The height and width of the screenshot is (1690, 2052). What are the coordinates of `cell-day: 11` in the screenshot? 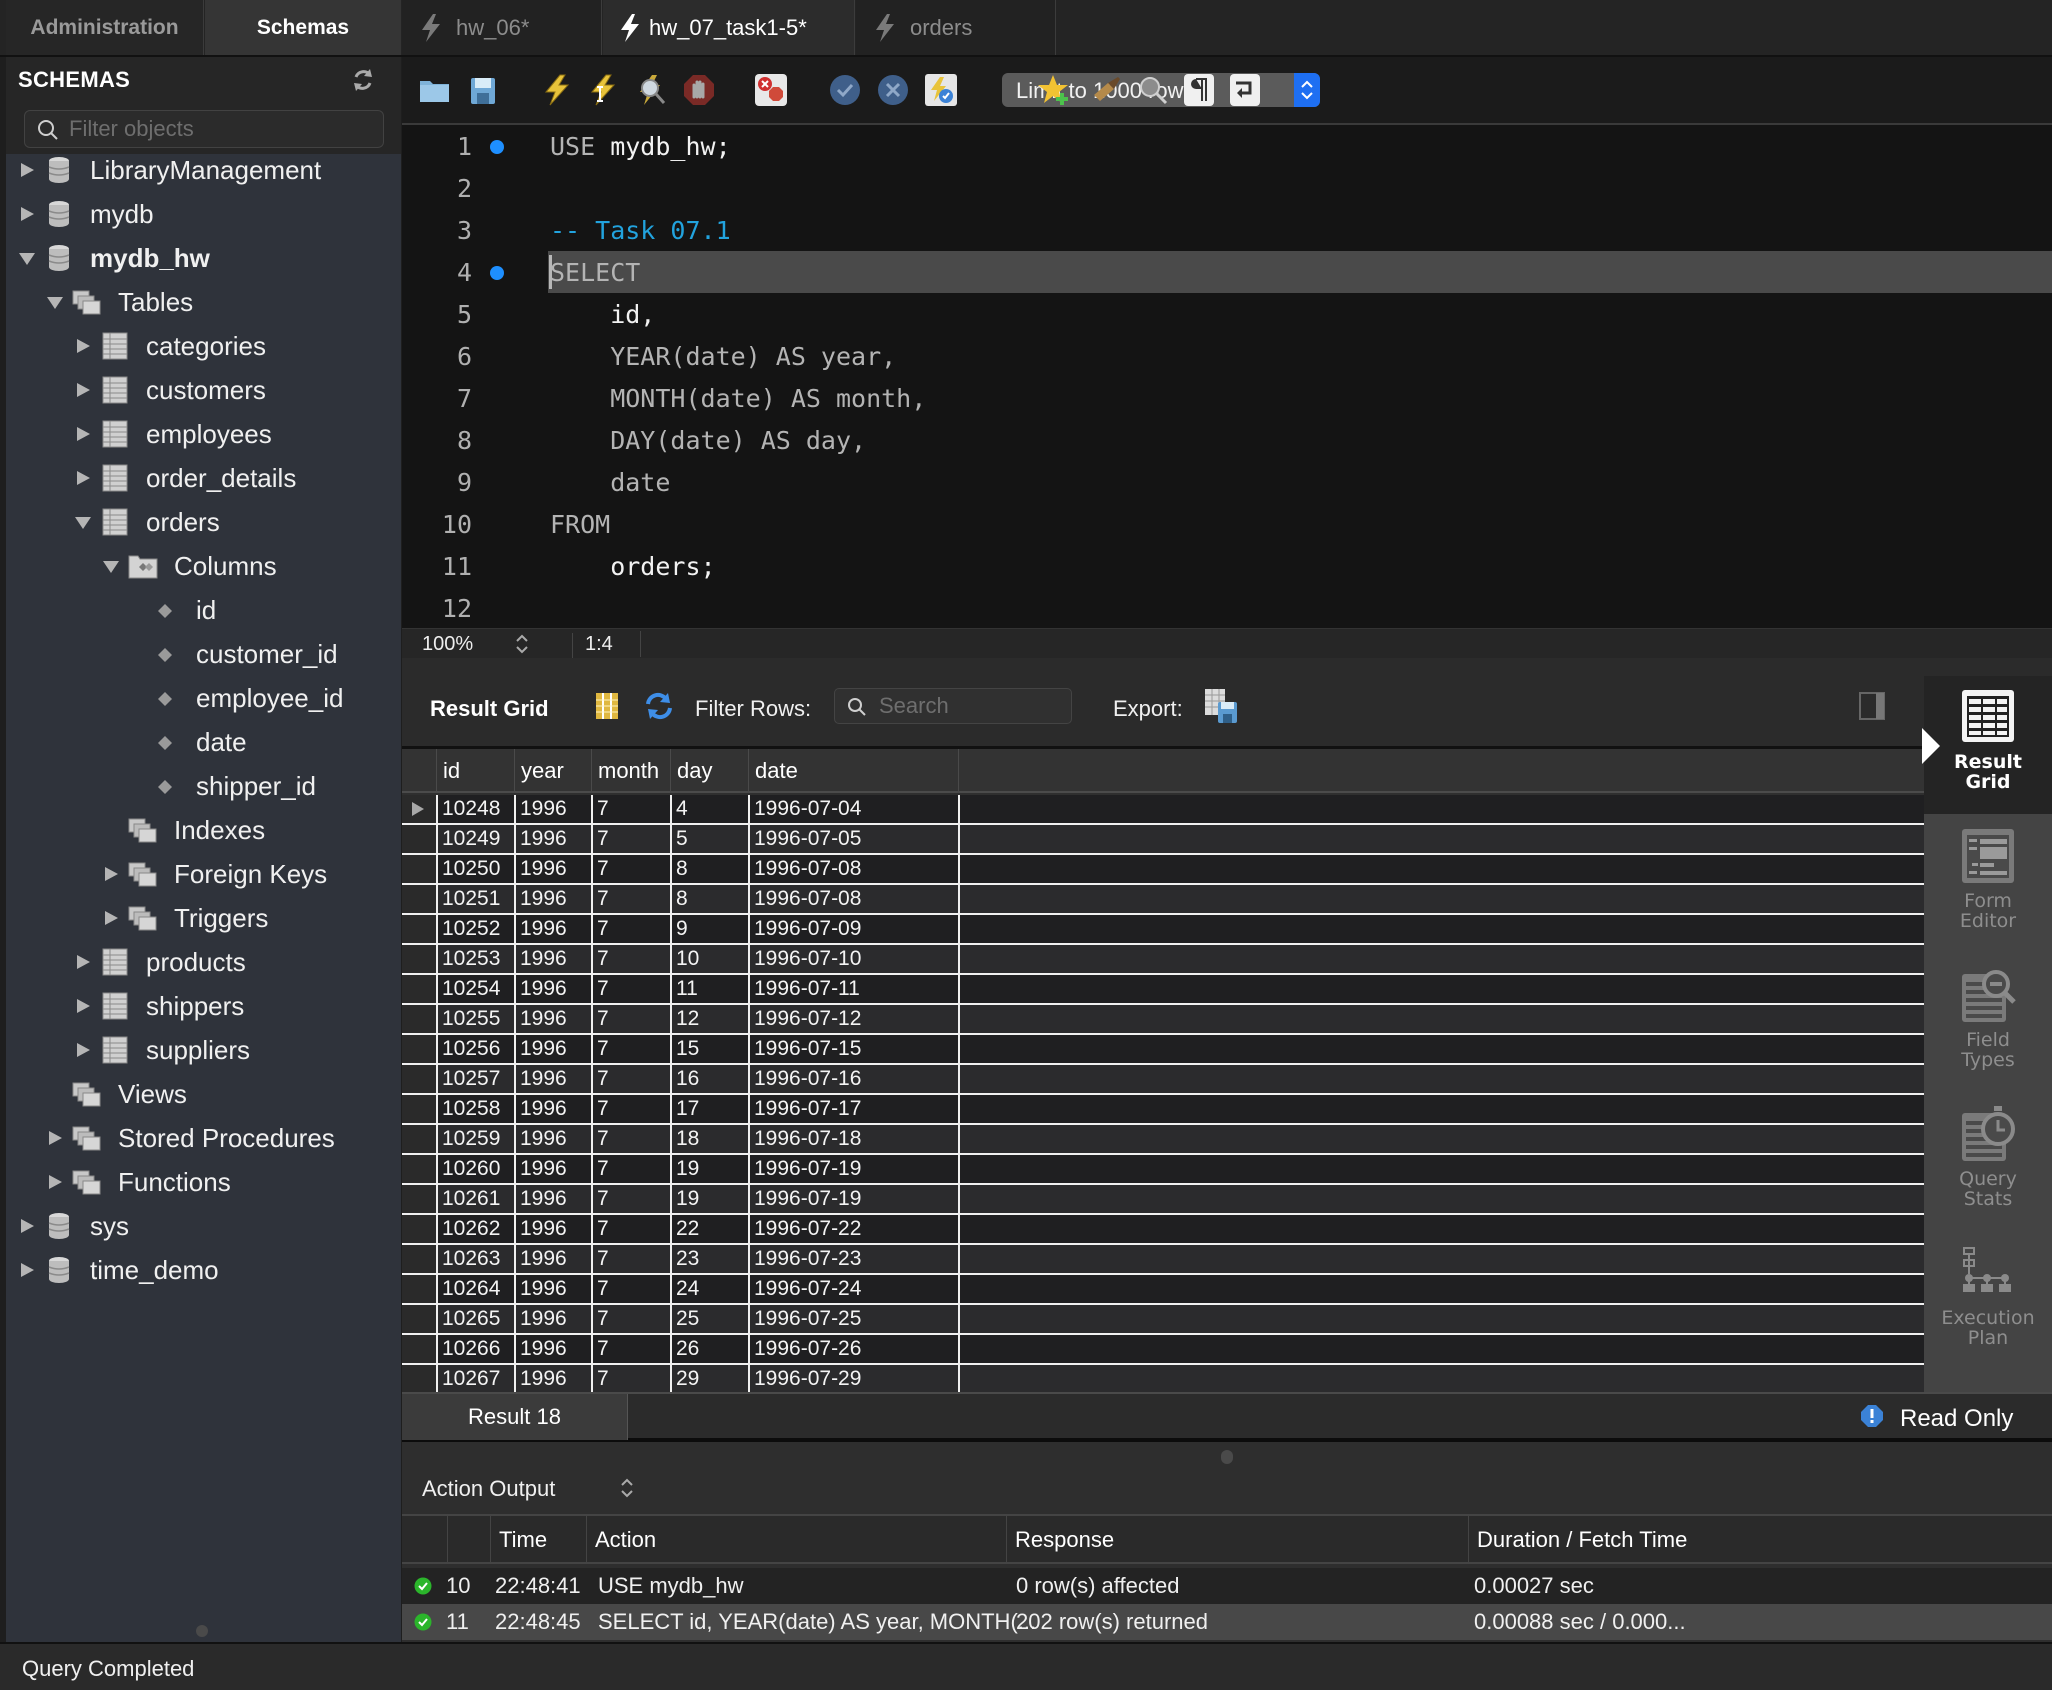 It's located at (709, 989).